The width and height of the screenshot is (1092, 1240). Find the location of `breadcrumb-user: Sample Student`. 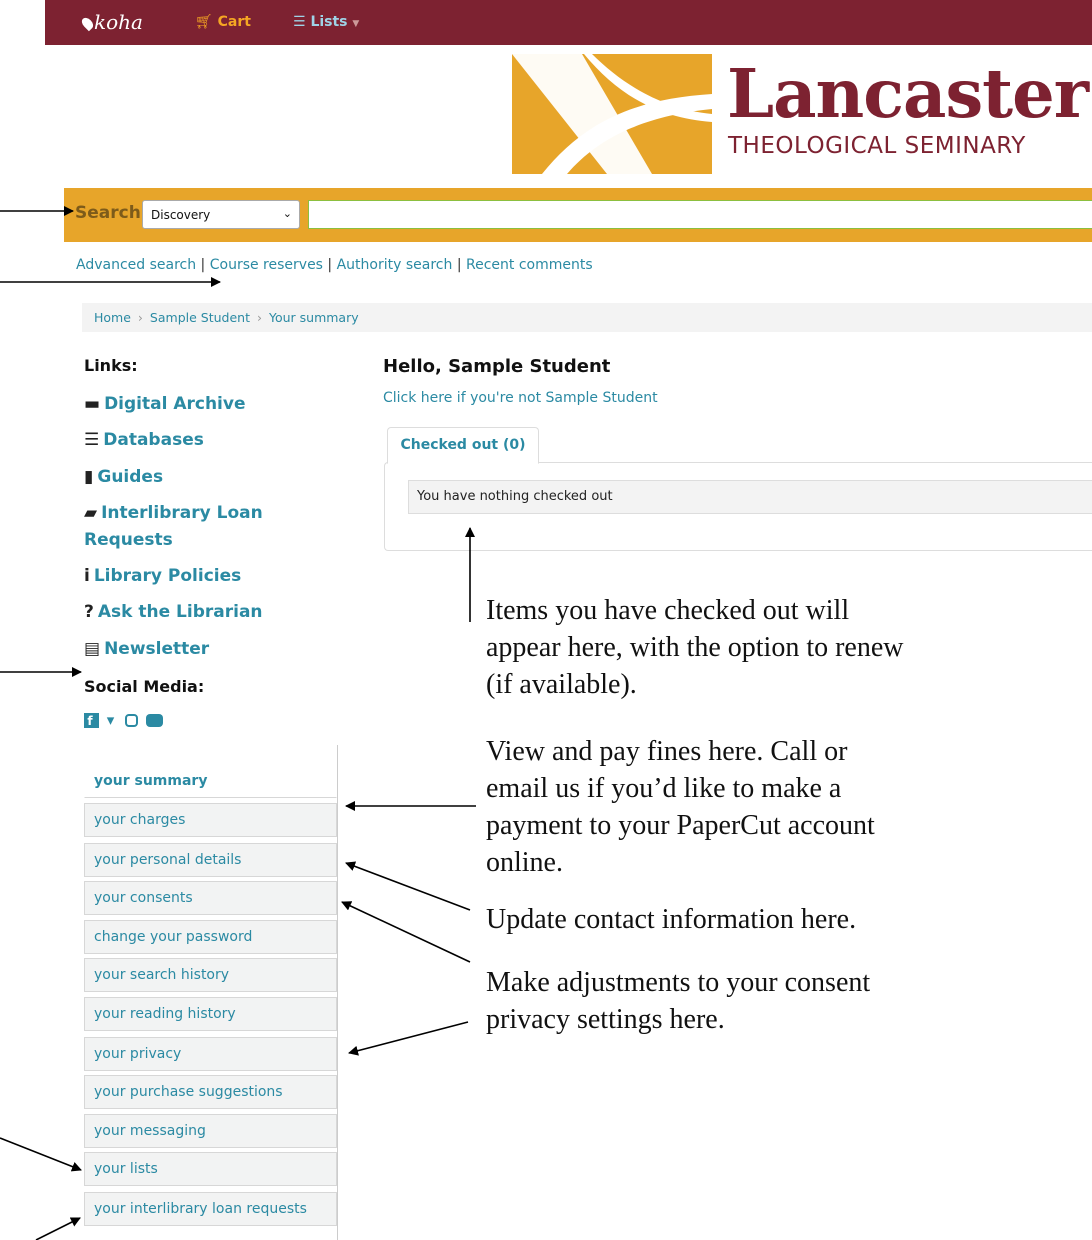

breadcrumb-user: Sample Student is located at coordinates (200, 317).